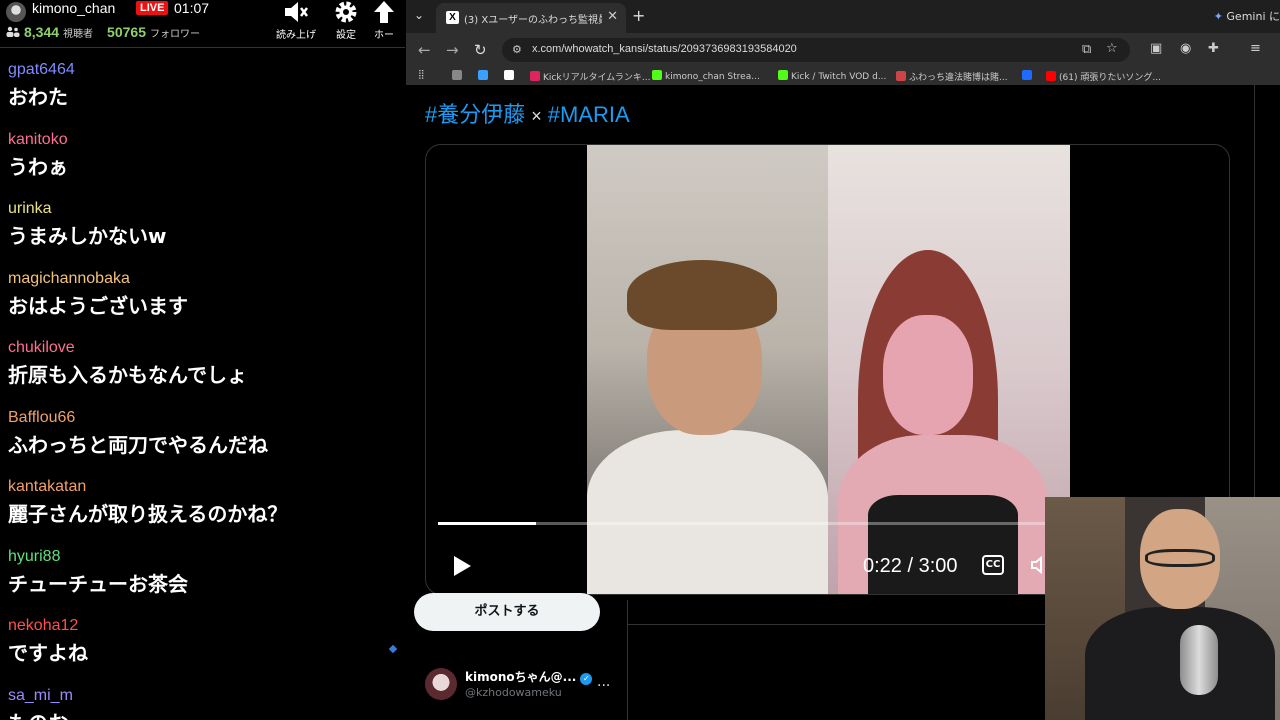  I want to click on chat-text: ふわっちと両刀でやるんだね, so click(138, 444).